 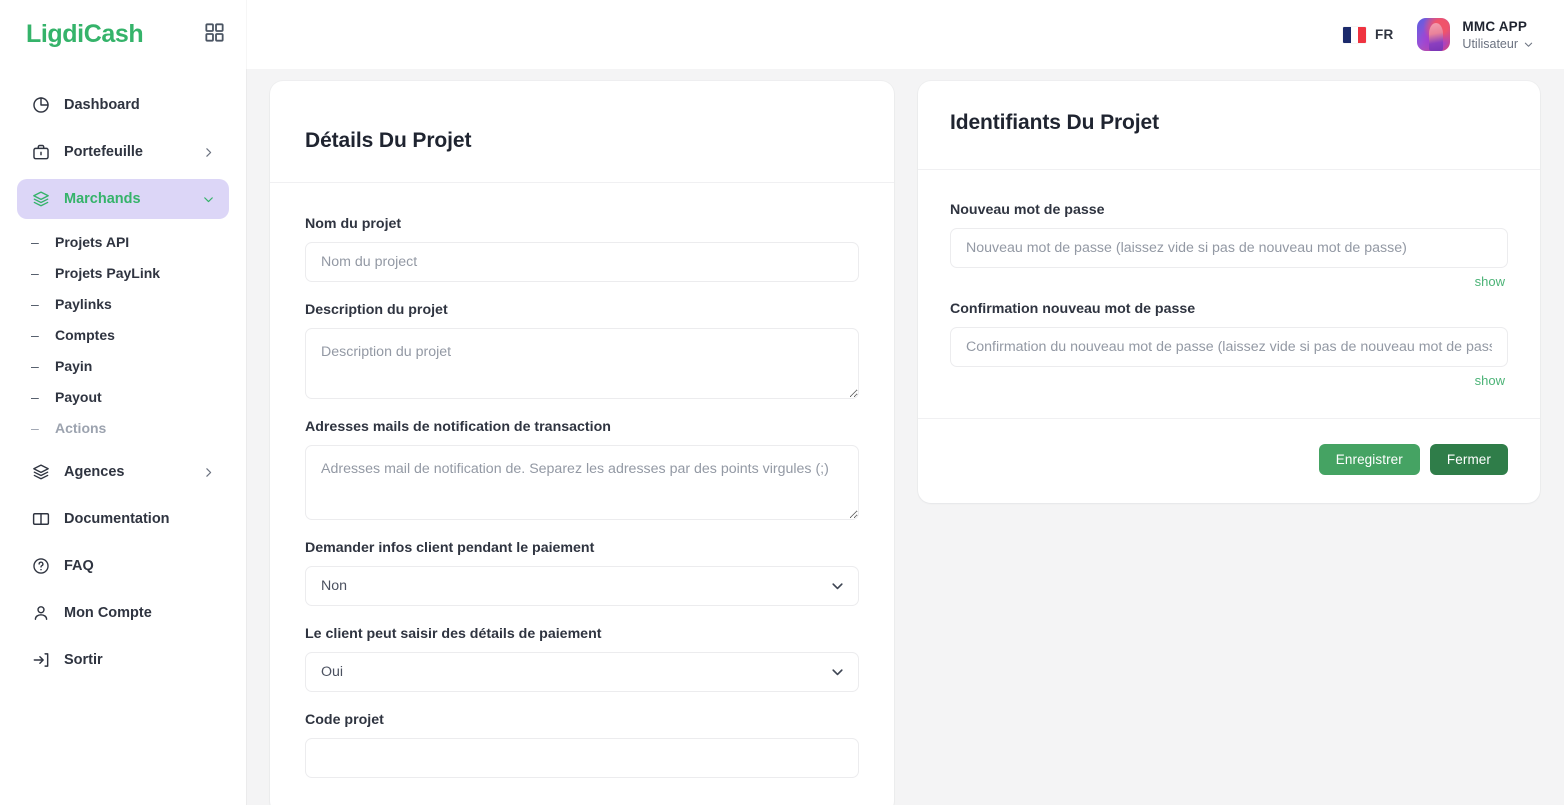 I want to click on new-password-input, so click(x=1229, y=248).